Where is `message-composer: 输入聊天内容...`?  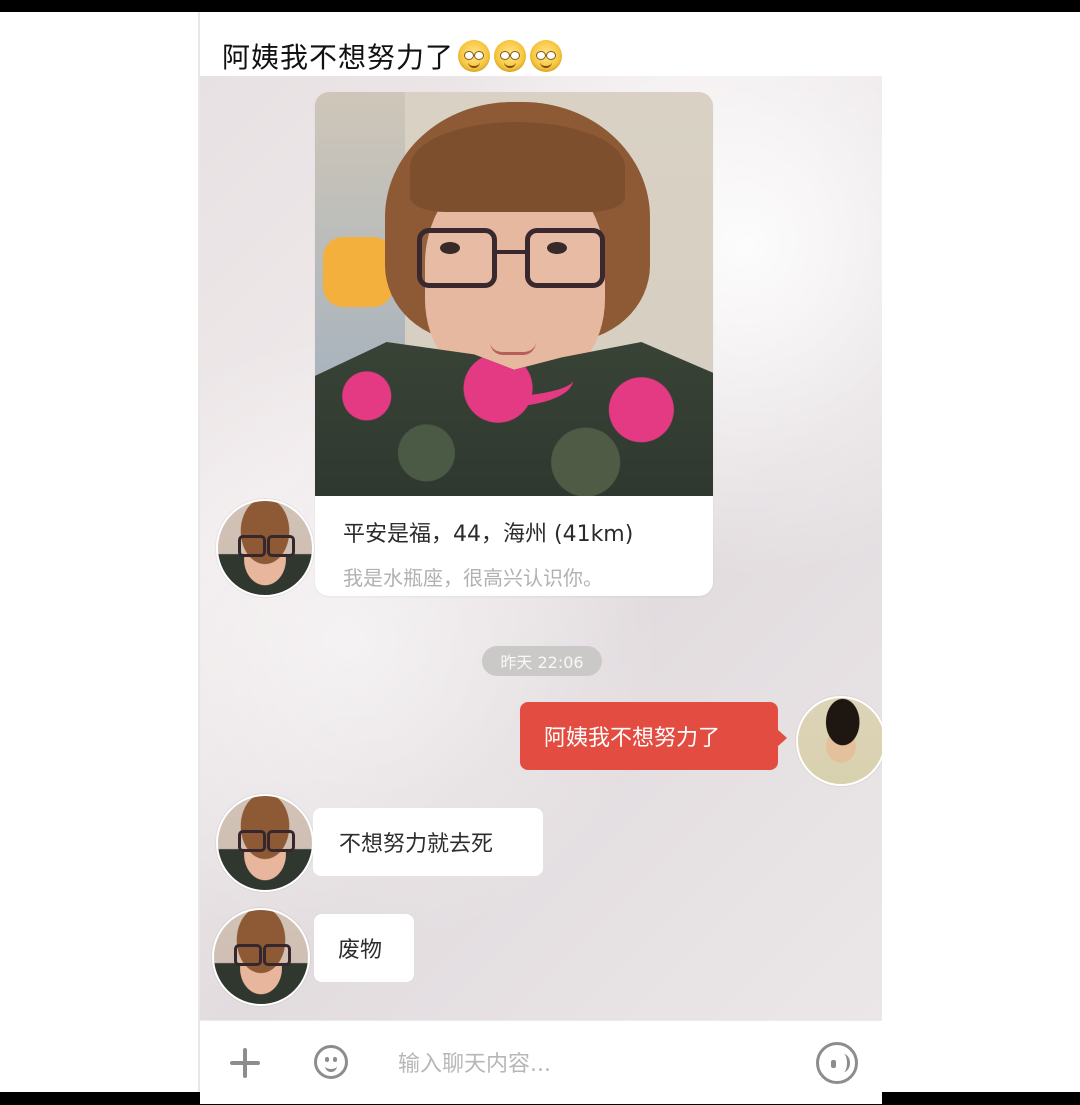 message-composer: 输入聊天内容... is located at coordinates (541, 1062).